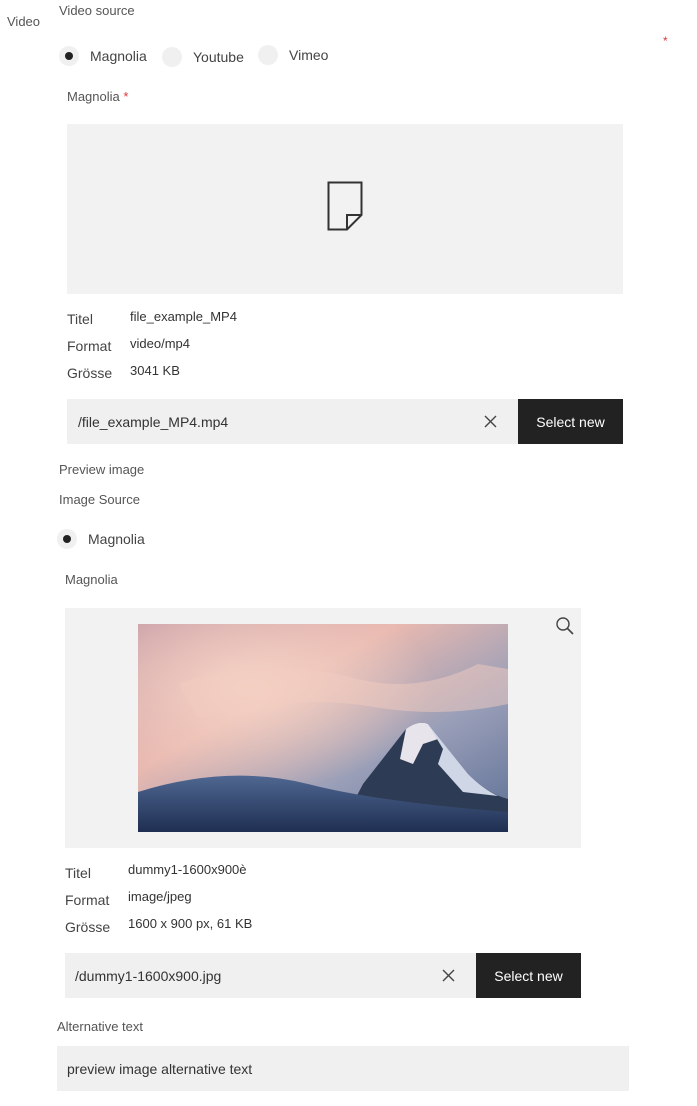 The image size is (697, 1106). I want to click on meta-format-value: video/mp4, so click(160, 343).